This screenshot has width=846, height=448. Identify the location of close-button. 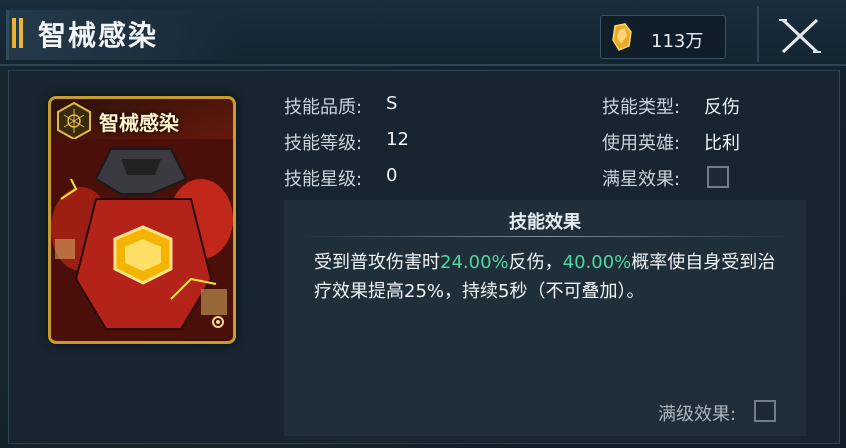
(799, 34).